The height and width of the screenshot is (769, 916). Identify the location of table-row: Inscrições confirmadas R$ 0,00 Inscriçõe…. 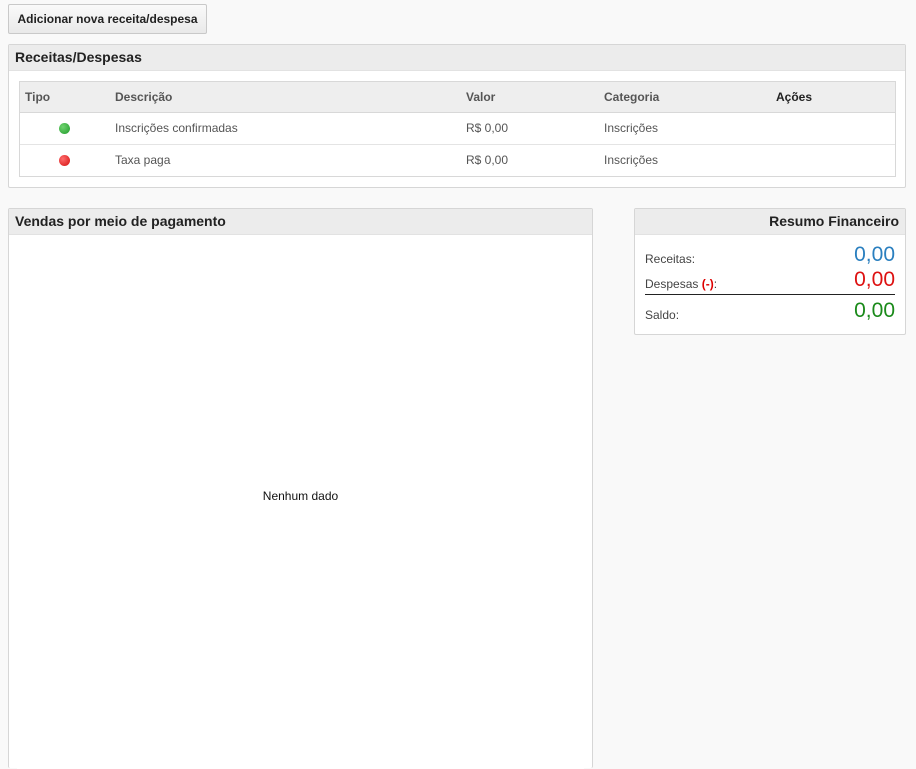
(457, 128).